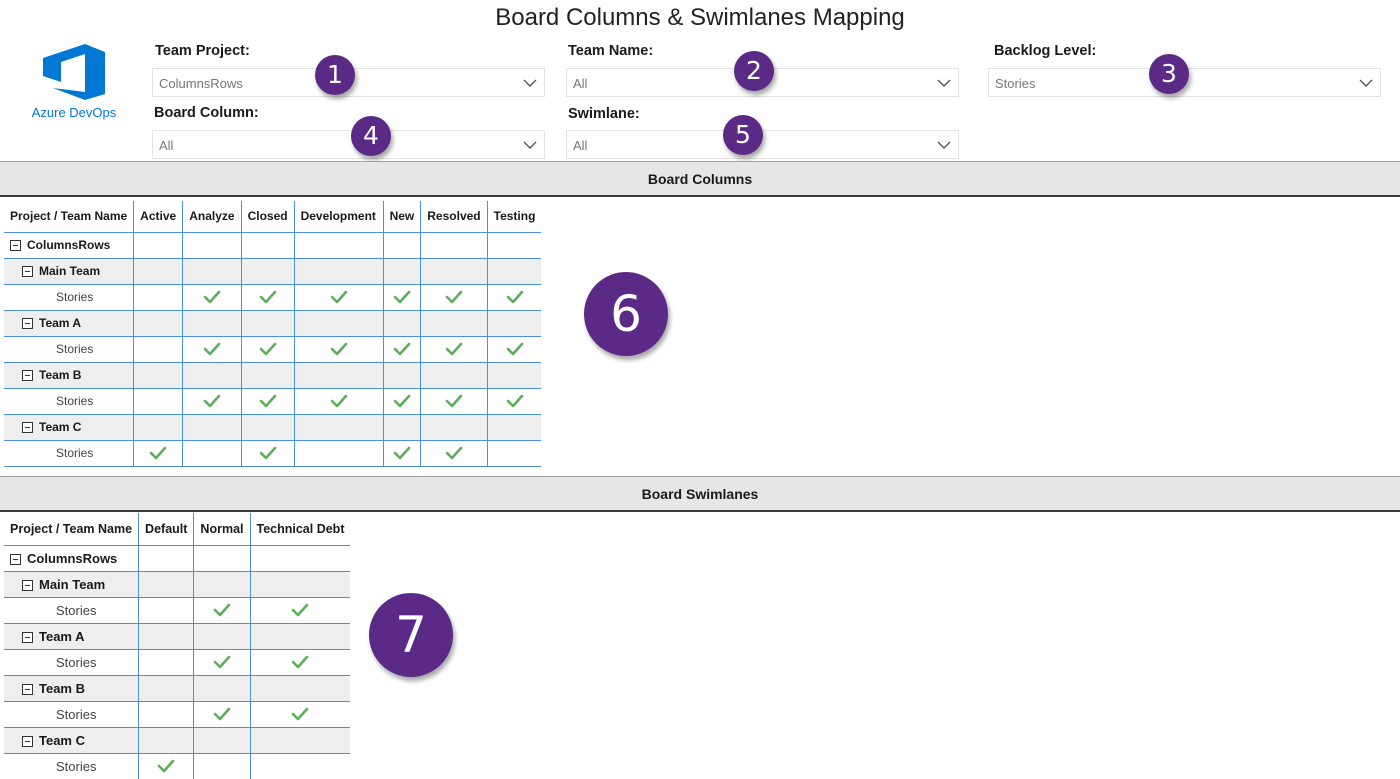  Describe the element at coordinates (177, 740) in the screenshot. I see `table-row: Team C` at that location.